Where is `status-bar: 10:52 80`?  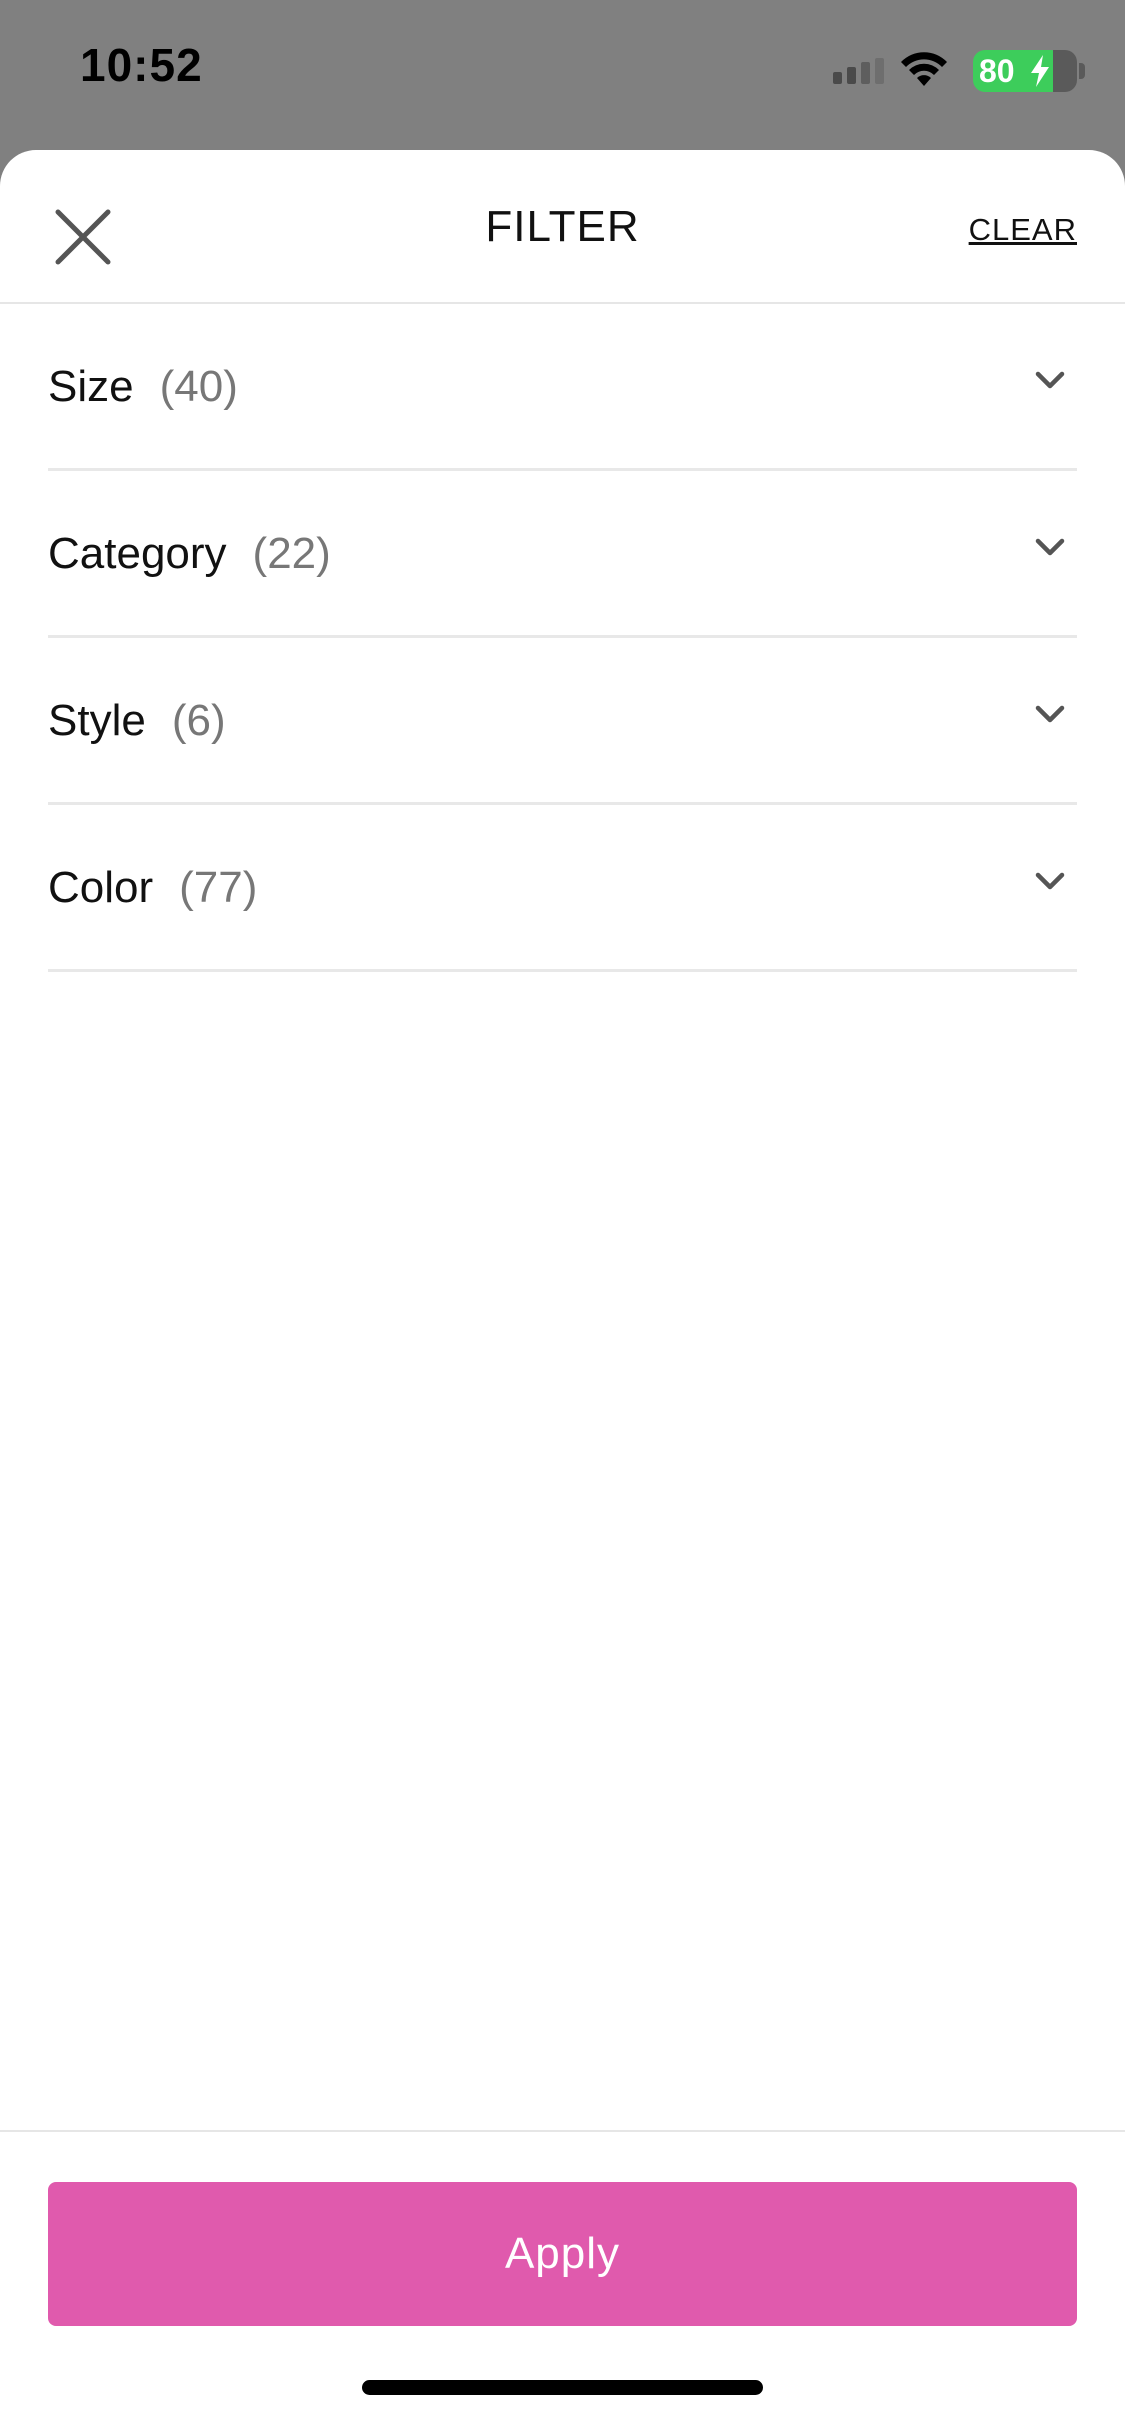
status-bar: 10:52 80 is located at coordinates (562, 75).